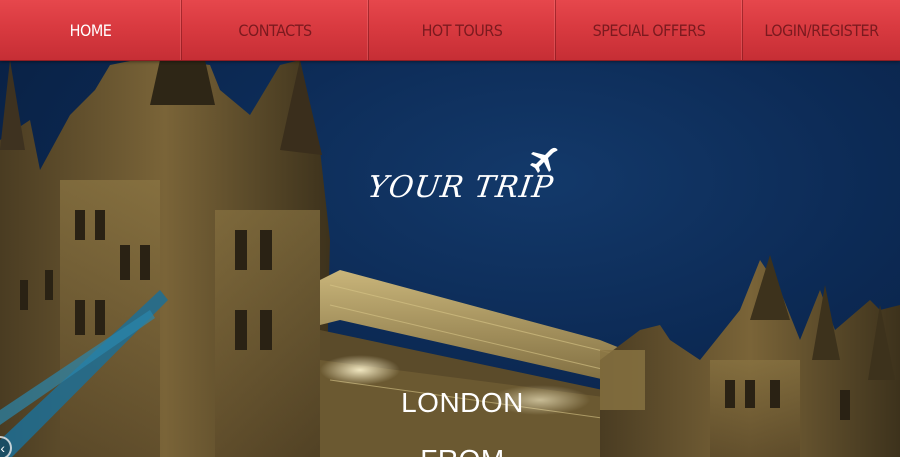 The width and height of the screenshot is (900, 457). I want to click on nav-special-offers: SPECIAL OFFERS, so click(649, 30).